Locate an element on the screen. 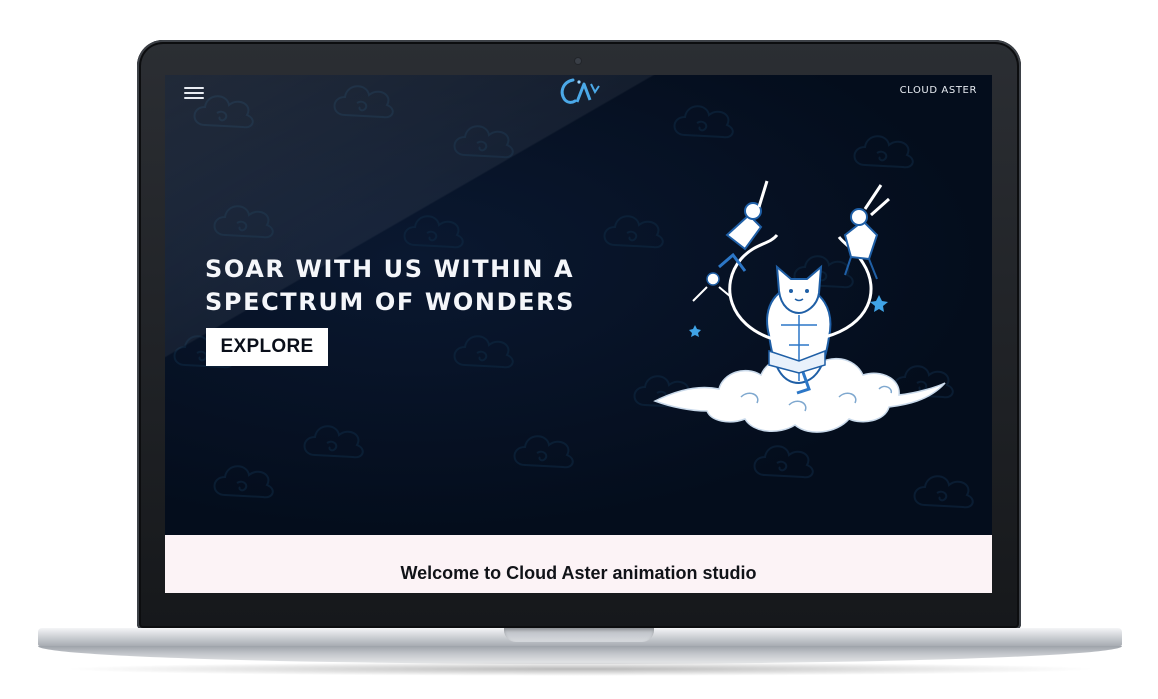 The width and height of the screenshot is (1158, 699). cat-on-cloud-illustration is located at coordinates (799, 306).